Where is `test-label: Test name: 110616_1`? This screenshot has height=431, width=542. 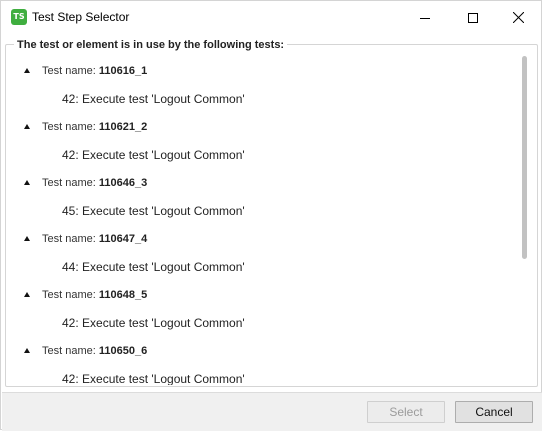
test-label: Test name: 110616_1 is located at coordinates (94, 71).